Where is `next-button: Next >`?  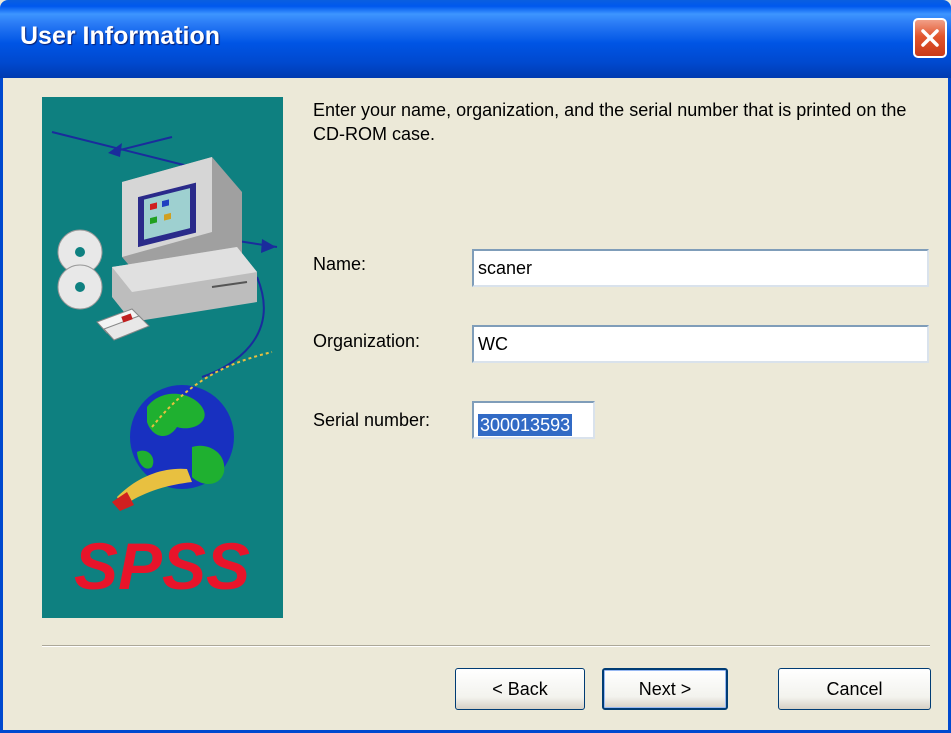
next-button: Next > is located at coordinates (665, 689).